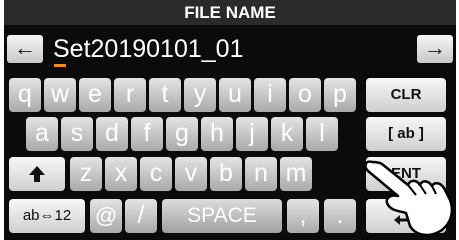 The height and width of the screenshot is (240, 459). What do you see at coordinates (230, 12) in the screenshot?
I see `screen-title: FILE NAME` at bounding box center [230, 12].